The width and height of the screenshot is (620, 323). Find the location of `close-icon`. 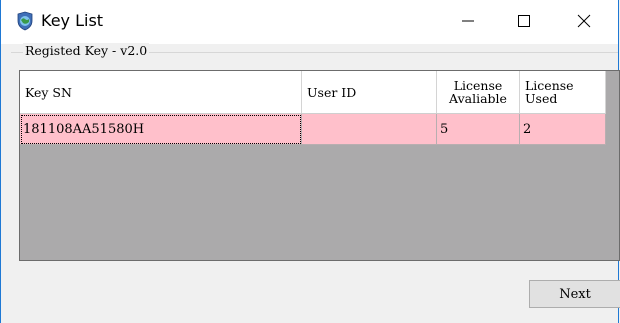

close-icon is located at coordinates (584, 21).